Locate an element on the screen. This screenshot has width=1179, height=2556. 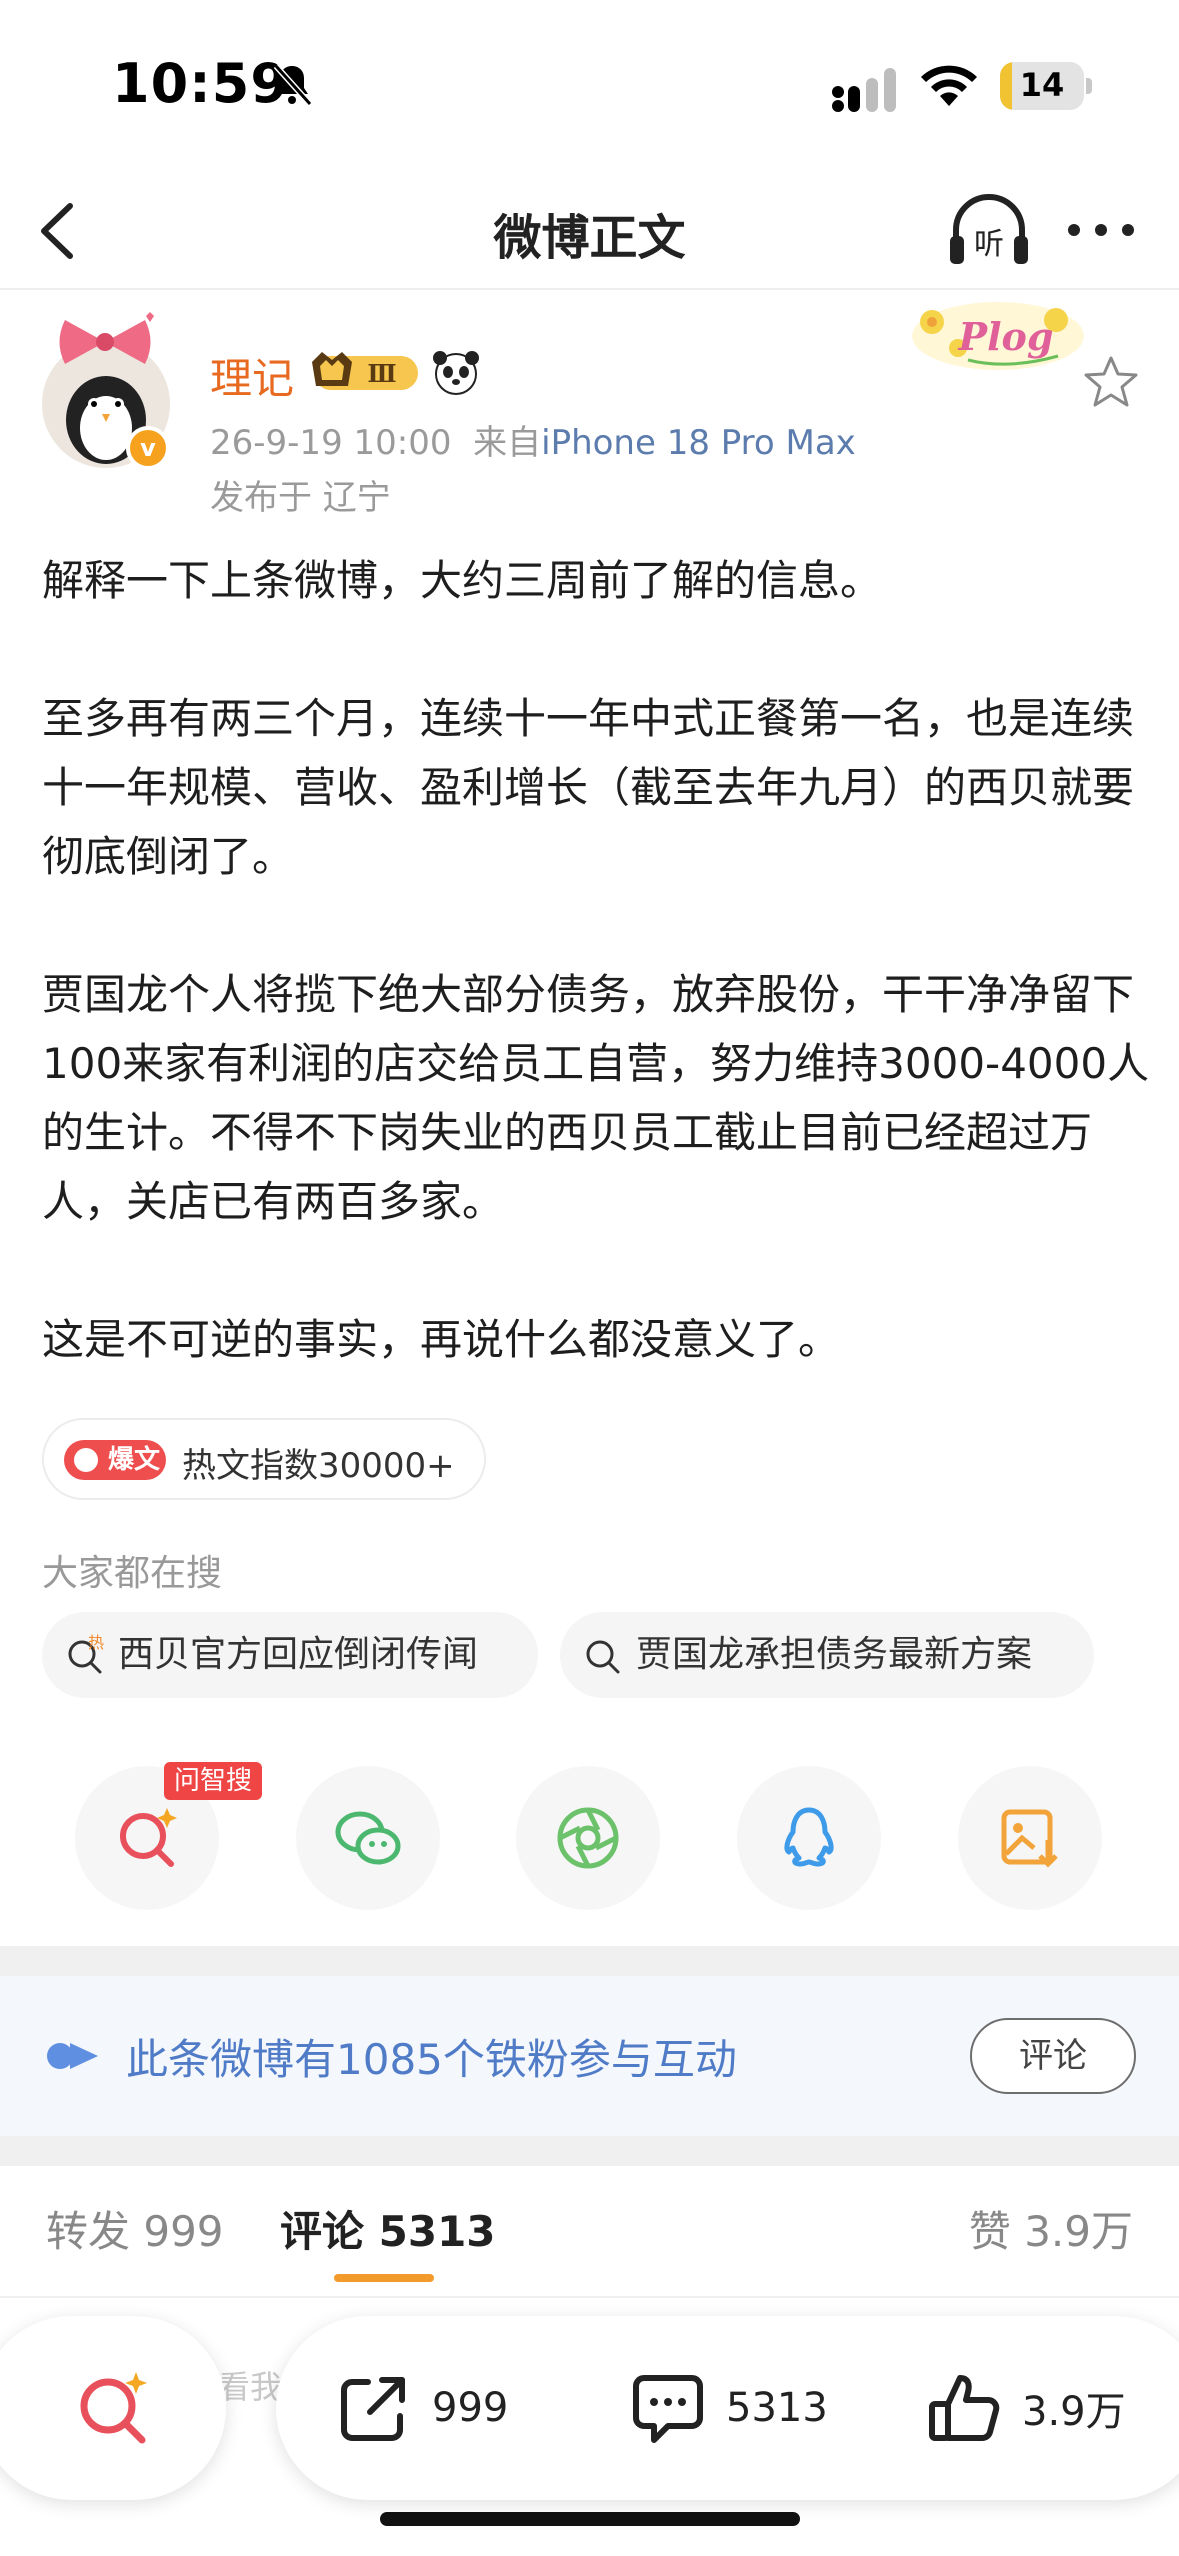
repost-button: 999 is located at coordinates (421, 2408).